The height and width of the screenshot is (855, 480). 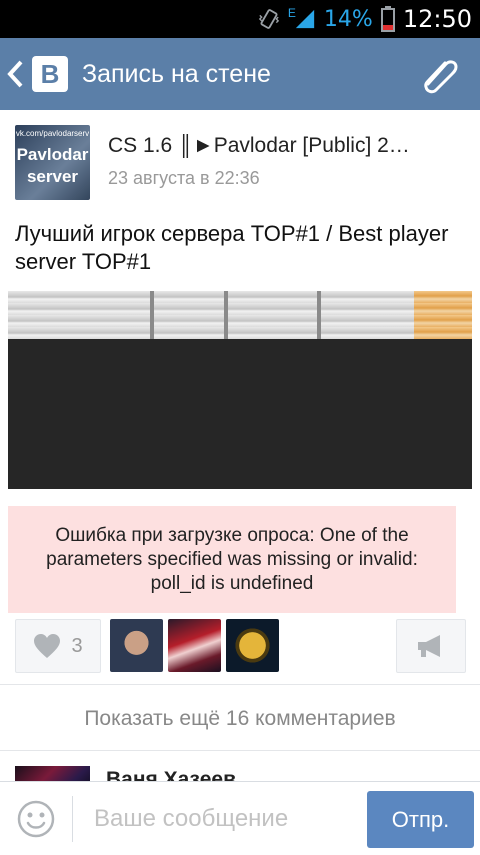 What do you see at coordinates (440, 74) in the screenshot?
I see `paperclip-icon` at bounding box center [440, 74].